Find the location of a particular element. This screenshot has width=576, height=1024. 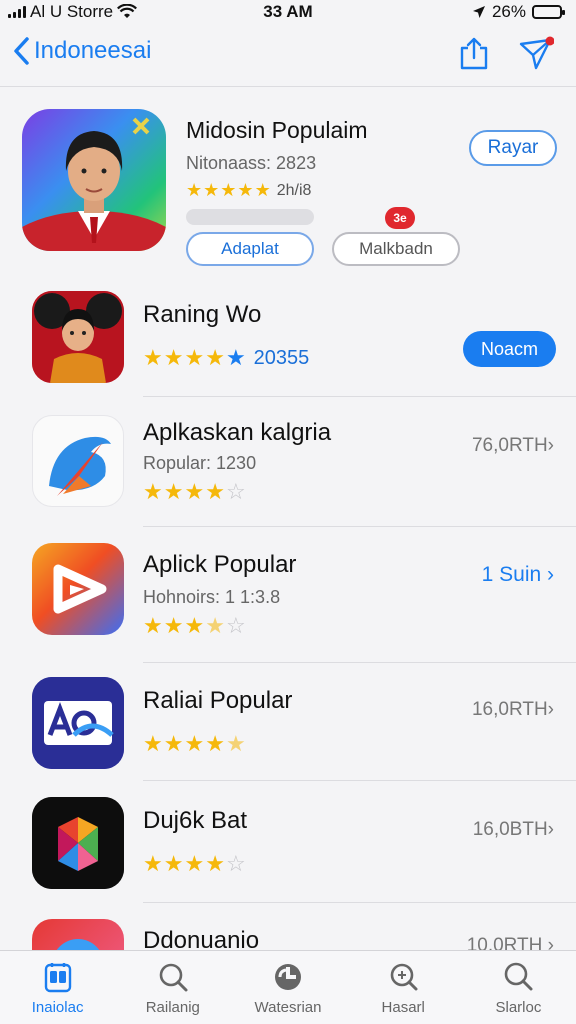

tab-railanig: Railanig is located at coordinates (172, 987).